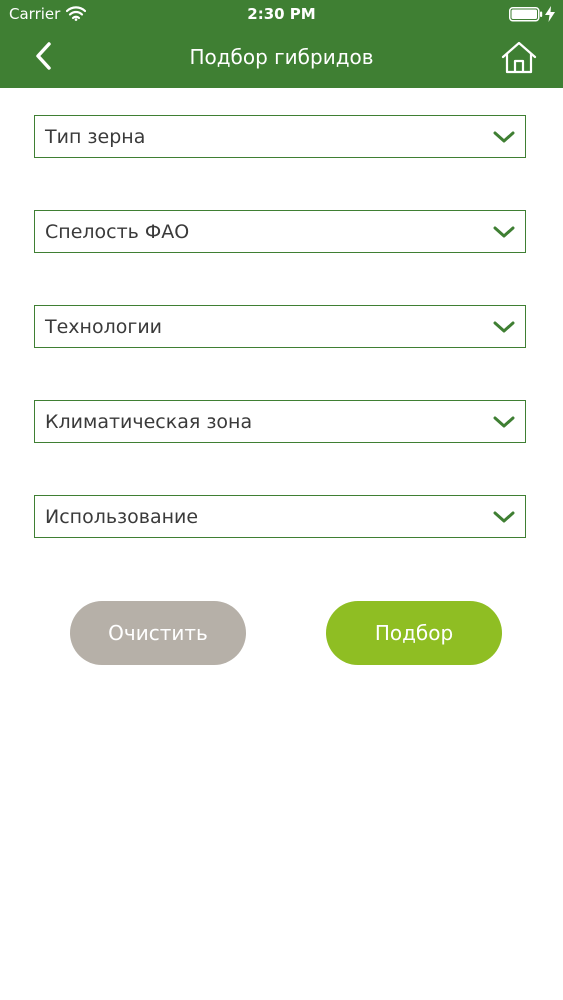  Describe the element at coordinates (104, 327) in the screenshot. I see `technologies-label: Технологии` at that location.